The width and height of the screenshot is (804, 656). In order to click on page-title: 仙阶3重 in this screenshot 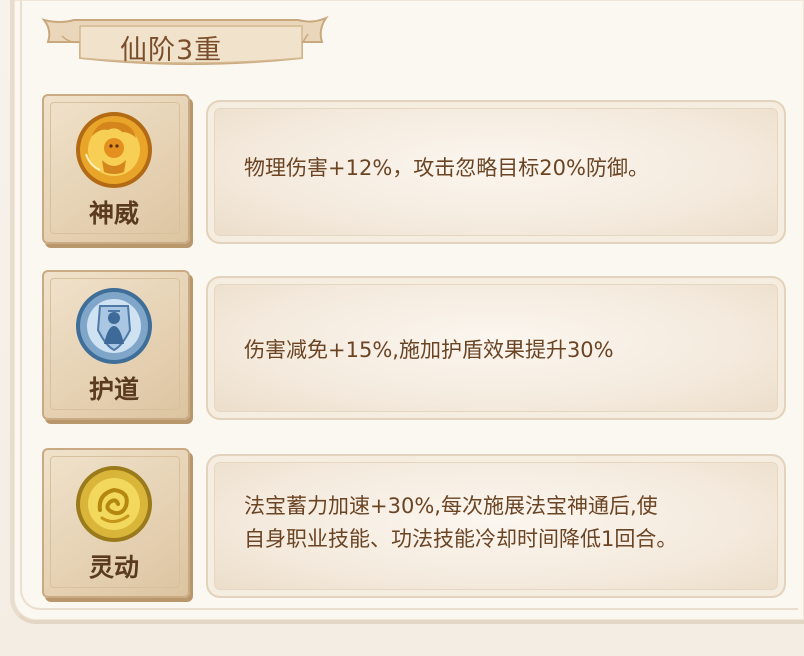, I will do `click(171, 50)`.